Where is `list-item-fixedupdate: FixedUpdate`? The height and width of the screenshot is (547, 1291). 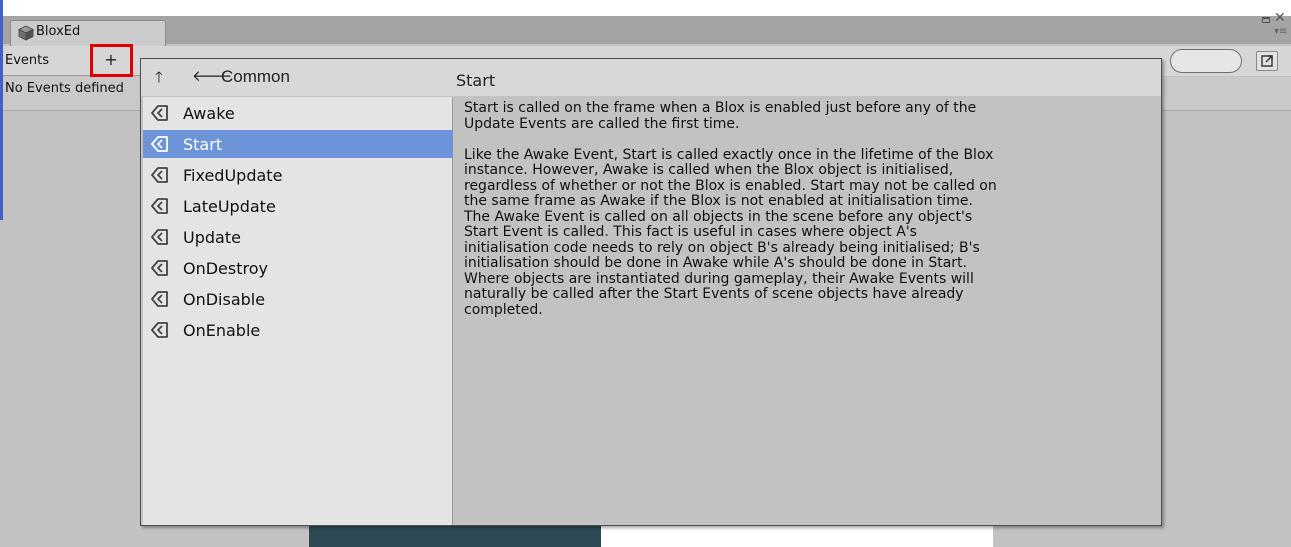
list-item-fixedupdate: FixedUpdate is located at coordinates (298, 175).